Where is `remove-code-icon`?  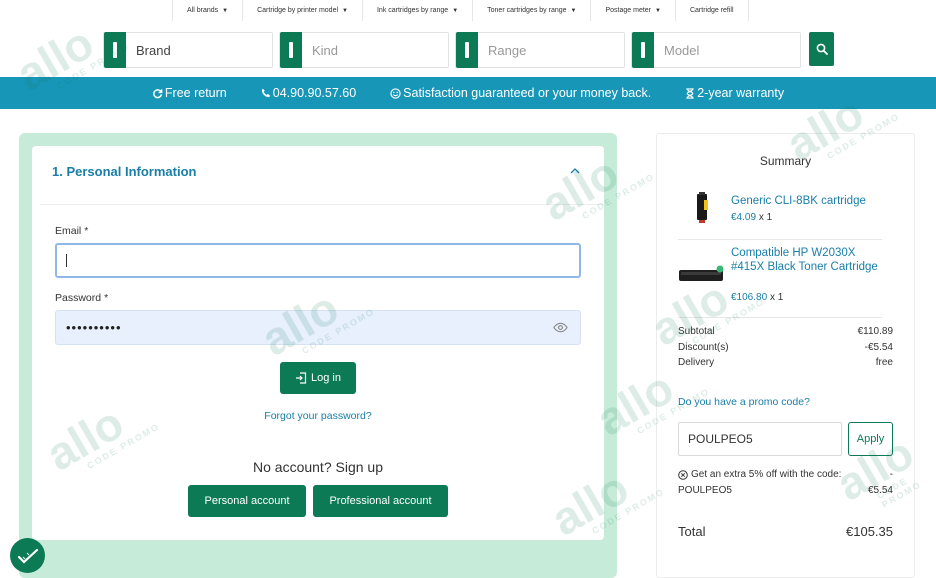
remove-code-icon is located at coordinates (683, 474).